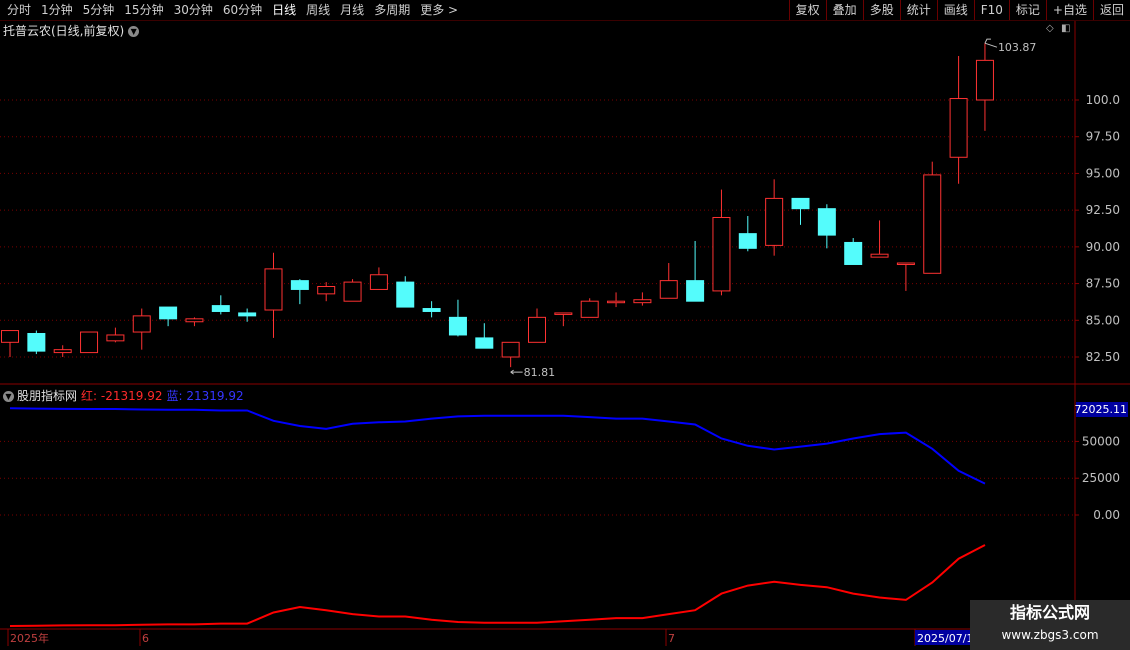  I want to click on low-marker, so click(516, 372).